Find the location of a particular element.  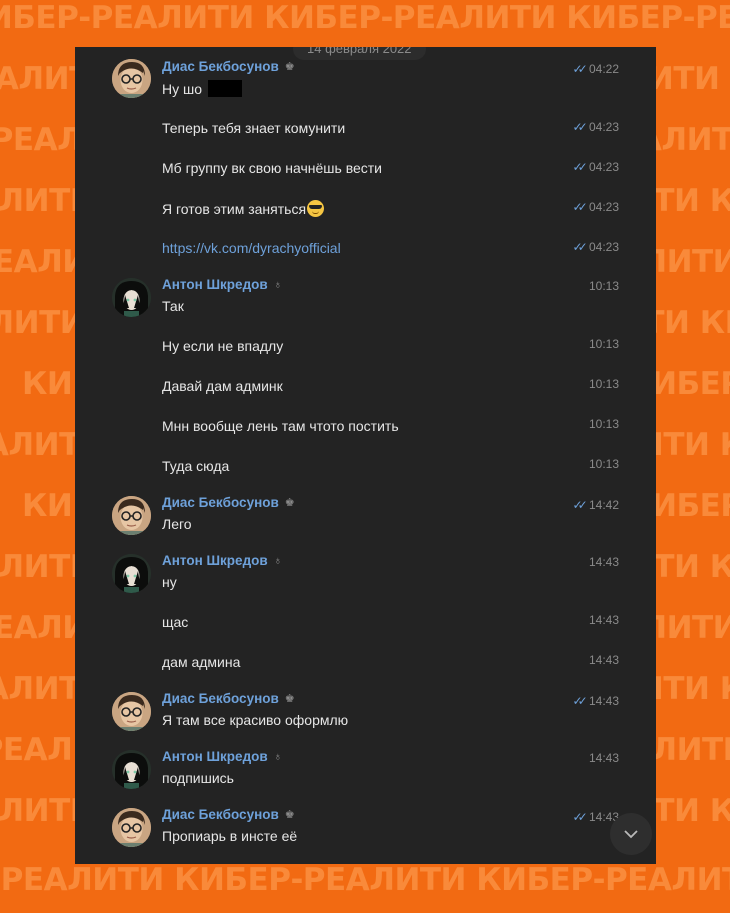

message-text-content: Ну шо is located at coordinates (182, 89).